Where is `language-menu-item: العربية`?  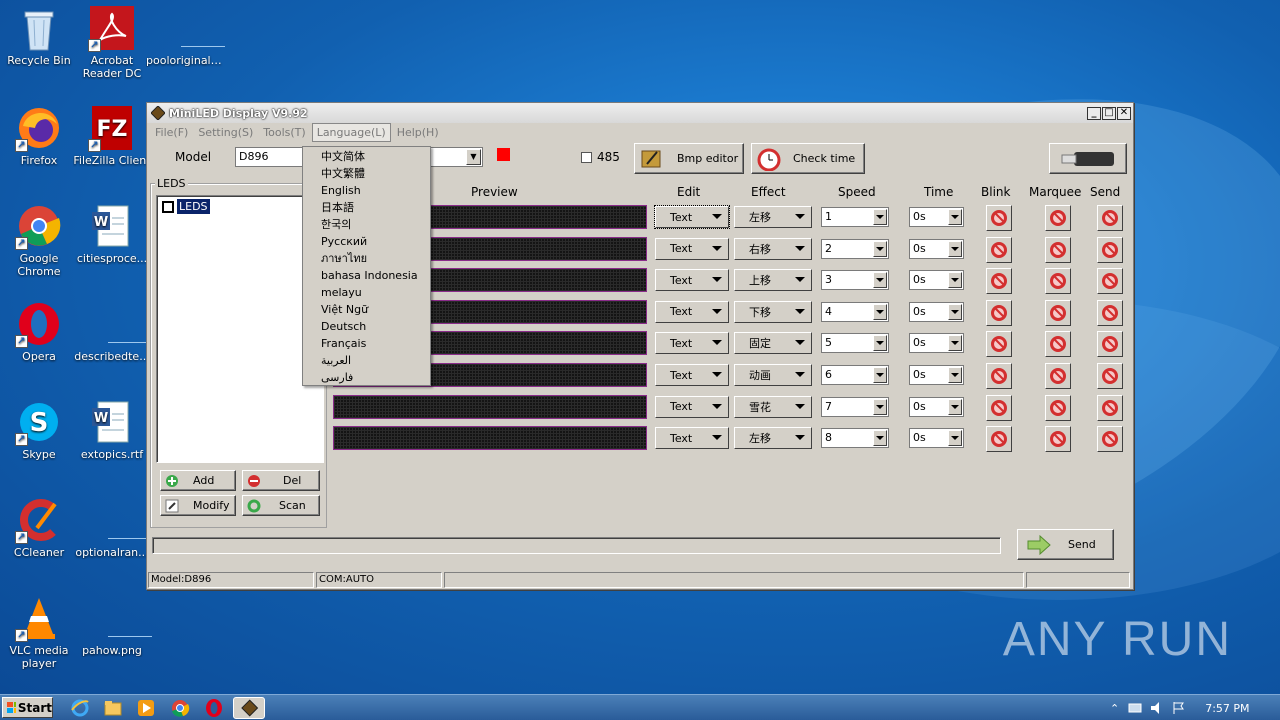
language-menu-item: العربية is located at coordinates (366, 360).